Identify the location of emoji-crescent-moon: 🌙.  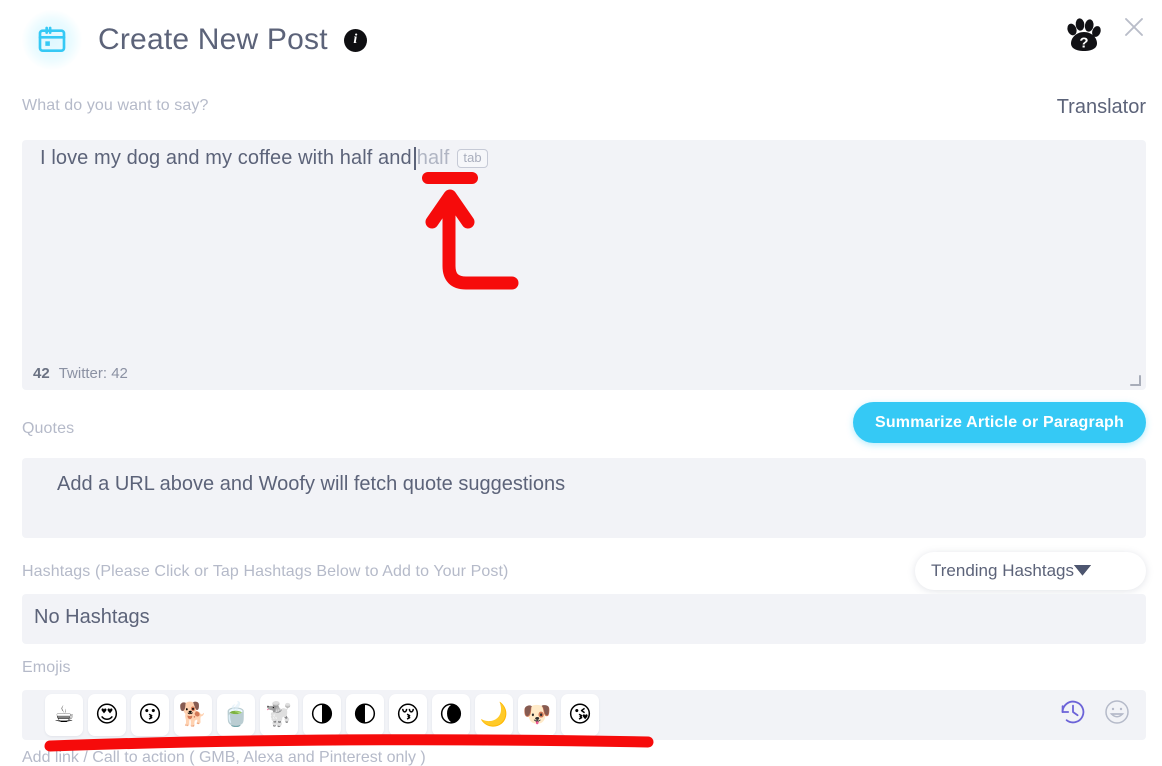
(494, 715).